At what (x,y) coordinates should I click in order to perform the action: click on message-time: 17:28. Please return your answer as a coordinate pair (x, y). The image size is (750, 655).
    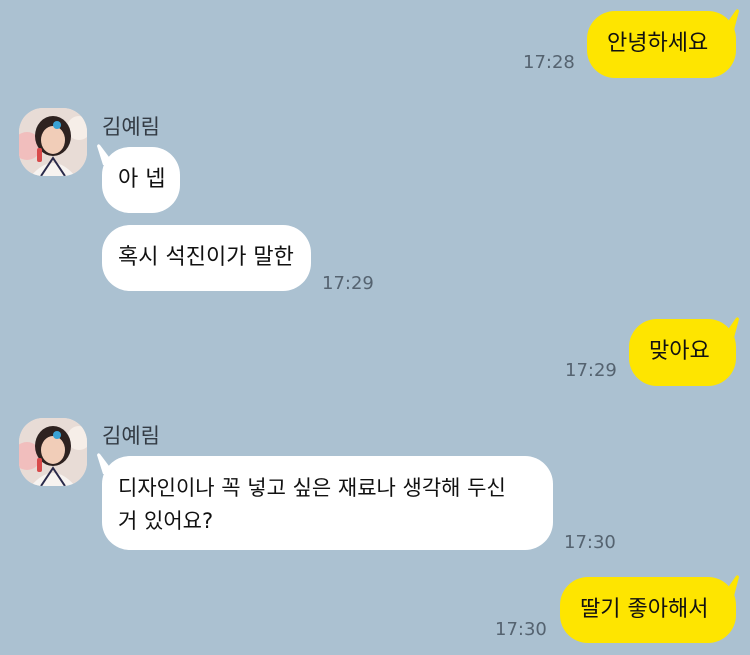
    Looking at the image, I should click on (549, 62).